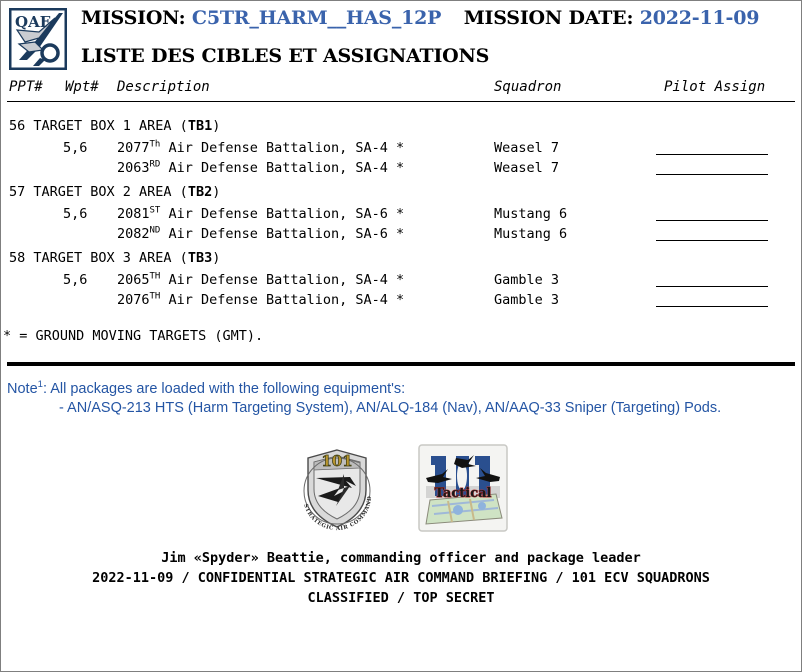 The width and height of the screenshot is (802, 672). Describe the element at coordinates (401, 191) in the screenshot. I see `target-group-title: 57 TARGET BOX 2 AREA (TB2)` at that location.